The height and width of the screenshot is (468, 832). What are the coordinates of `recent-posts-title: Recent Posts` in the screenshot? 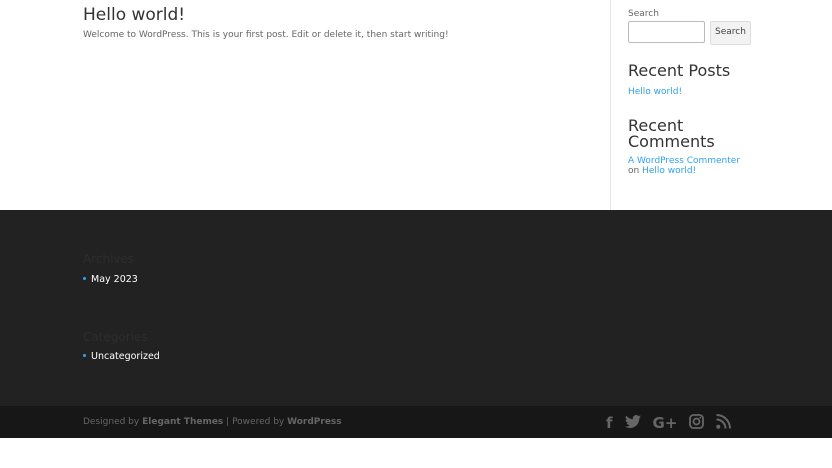 It's located at (679, 70).